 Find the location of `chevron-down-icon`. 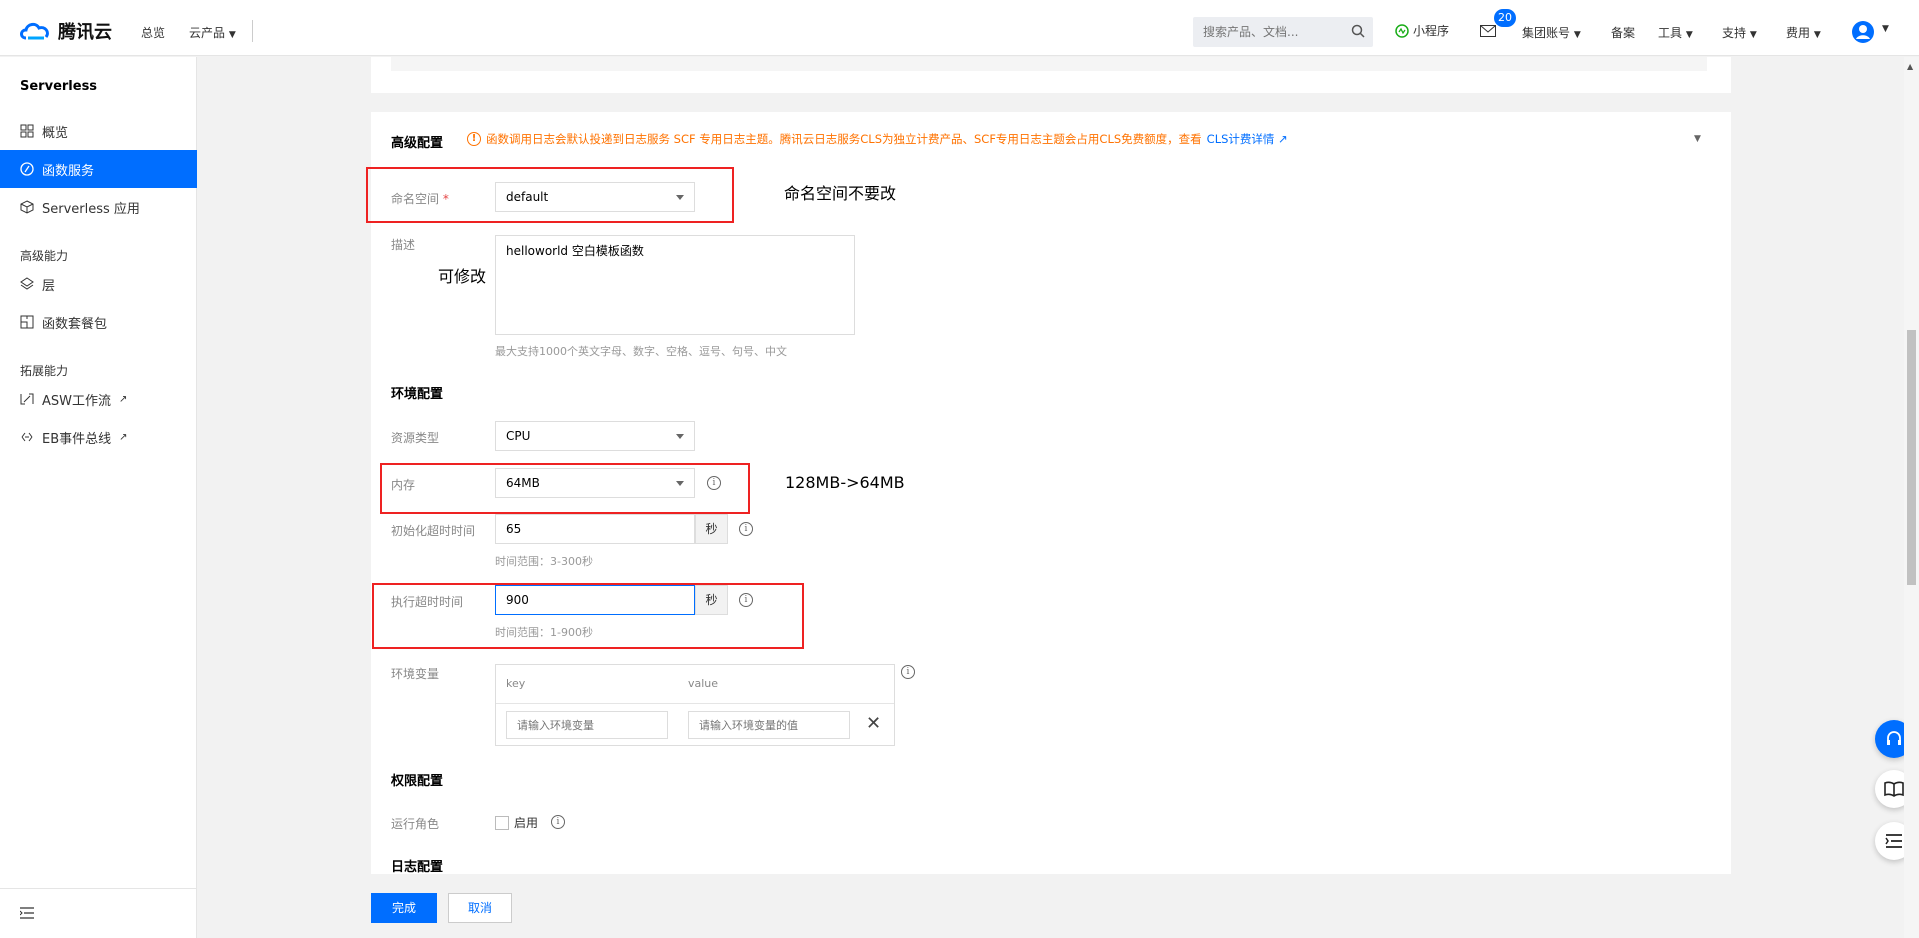

chevron-down-icon is located at coordinates (680, 436).